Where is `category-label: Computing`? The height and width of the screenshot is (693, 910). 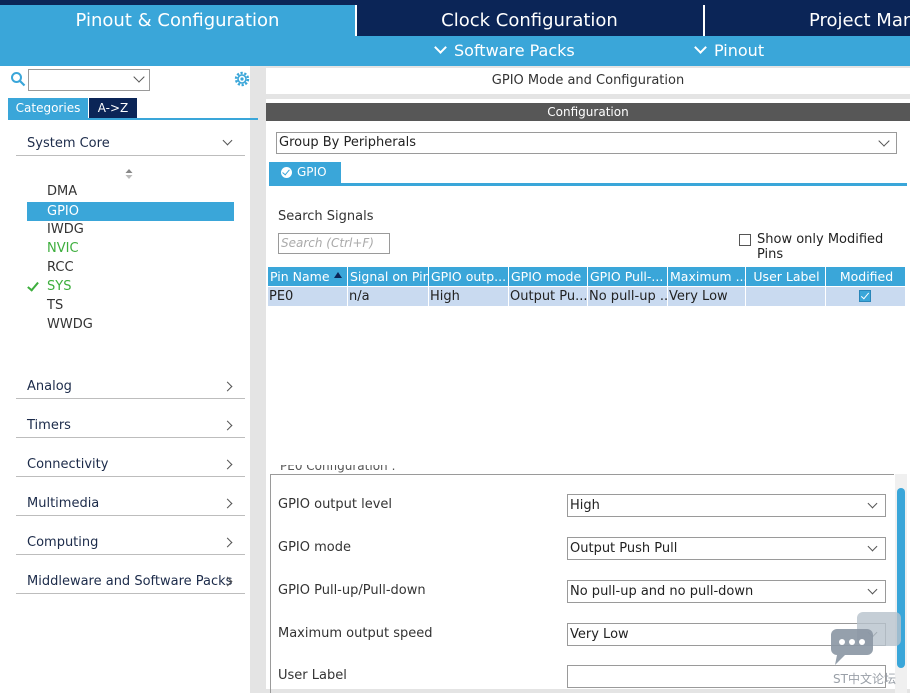 category-label: Computing is located at coordinates (63, 542).